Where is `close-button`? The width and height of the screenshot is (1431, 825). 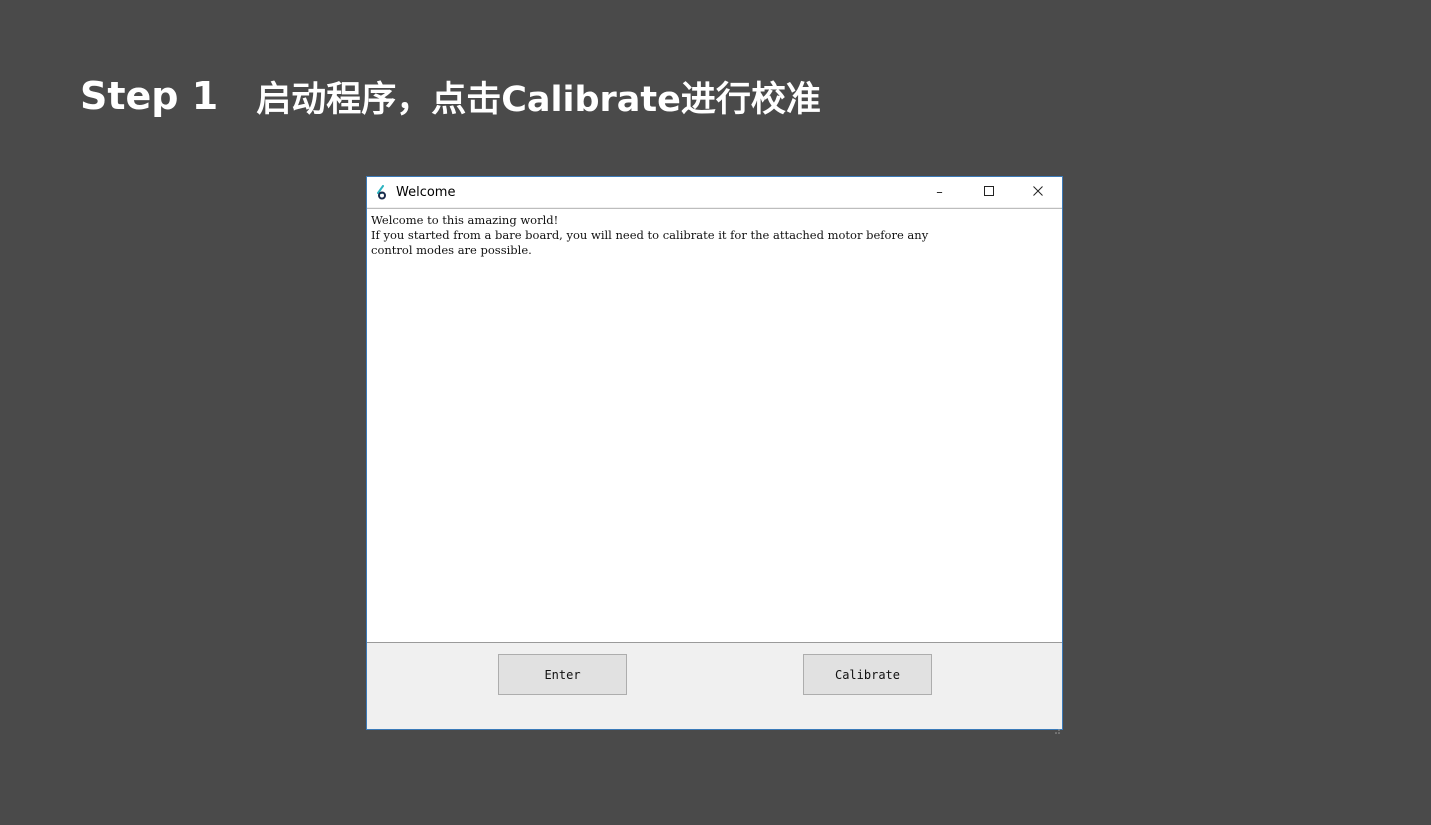 close-button is located at coordinates (1037, 192).